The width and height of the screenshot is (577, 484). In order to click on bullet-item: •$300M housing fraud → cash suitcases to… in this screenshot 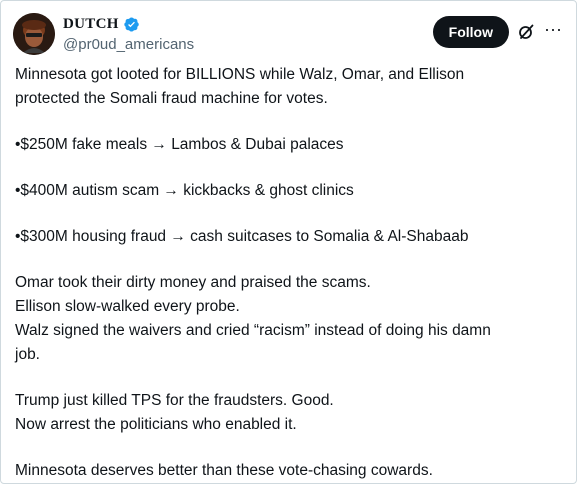, I will do `click(242, 236)`.